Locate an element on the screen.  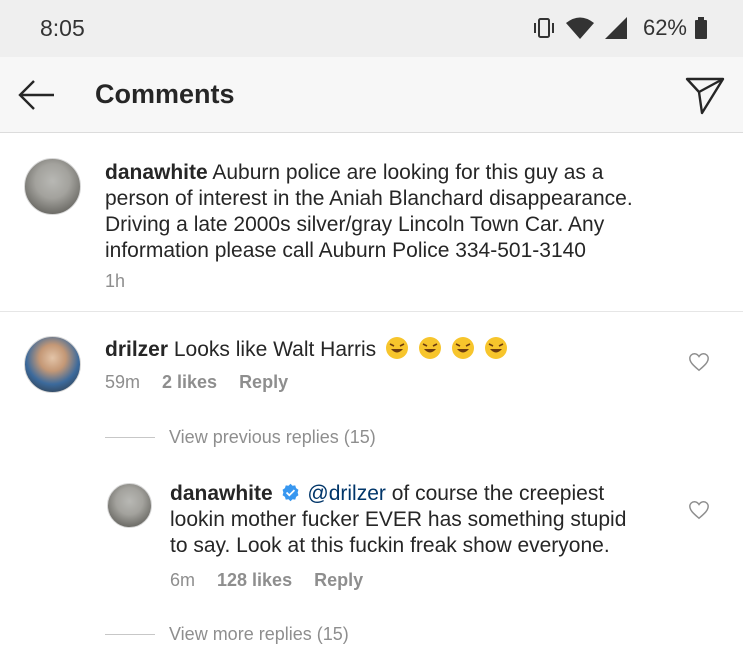
signal-icon is located at coordinates (615, 28).